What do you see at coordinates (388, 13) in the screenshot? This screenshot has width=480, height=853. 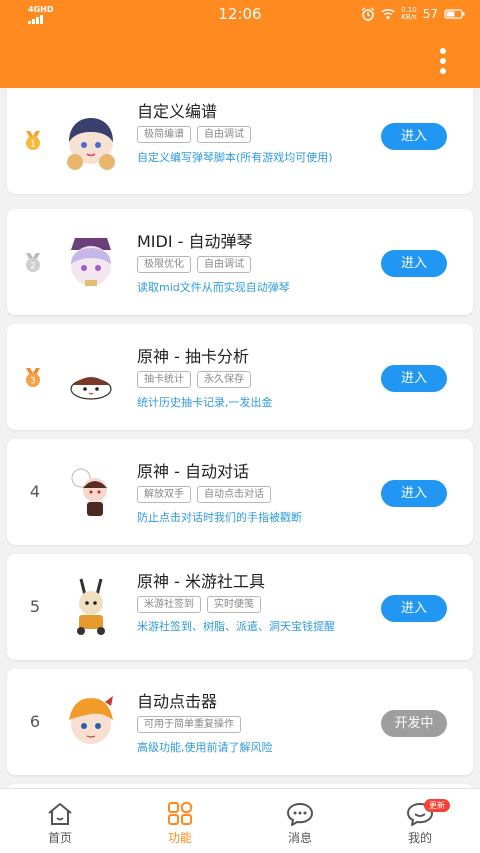 I see `wifi-icon` at bounding box center [388, 13].